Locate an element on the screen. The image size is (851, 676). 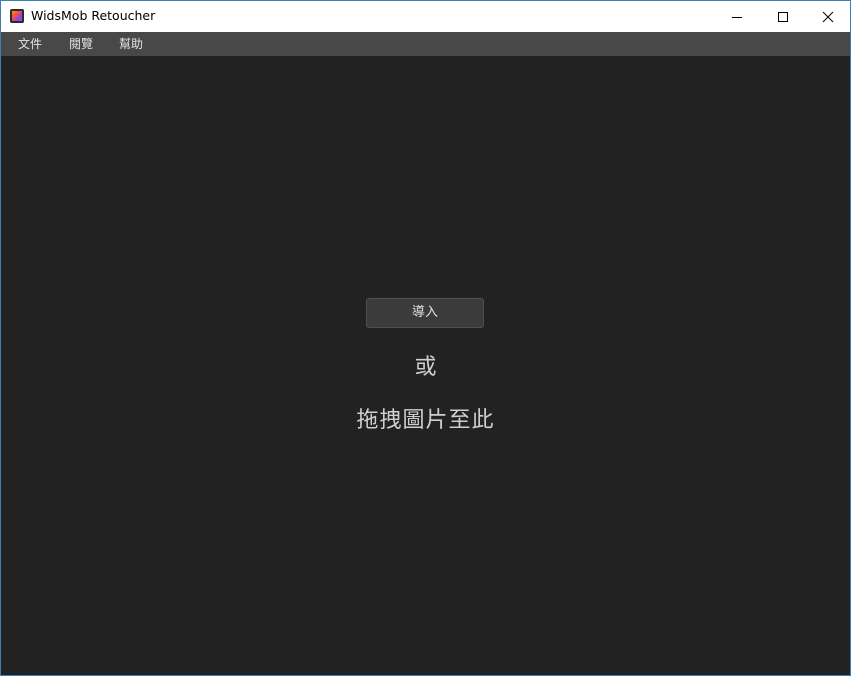
maximize-icon is located at coordinates (783, 16).